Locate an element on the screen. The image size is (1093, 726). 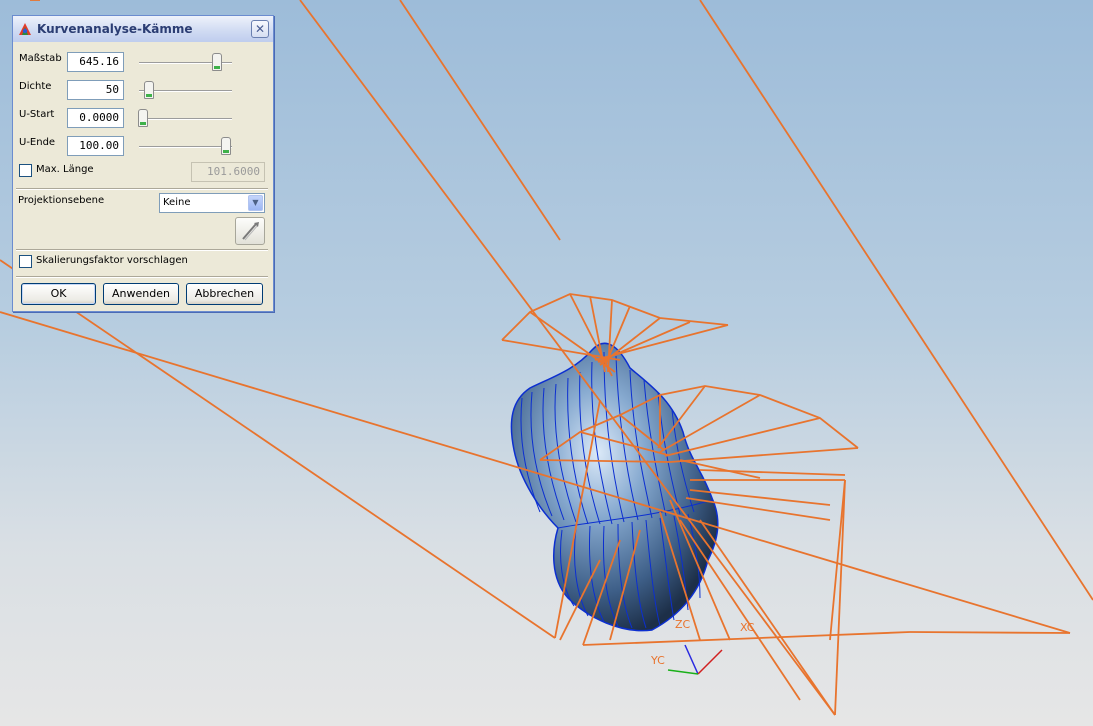
max-length-checkbox is located at coordinates (25, 170).